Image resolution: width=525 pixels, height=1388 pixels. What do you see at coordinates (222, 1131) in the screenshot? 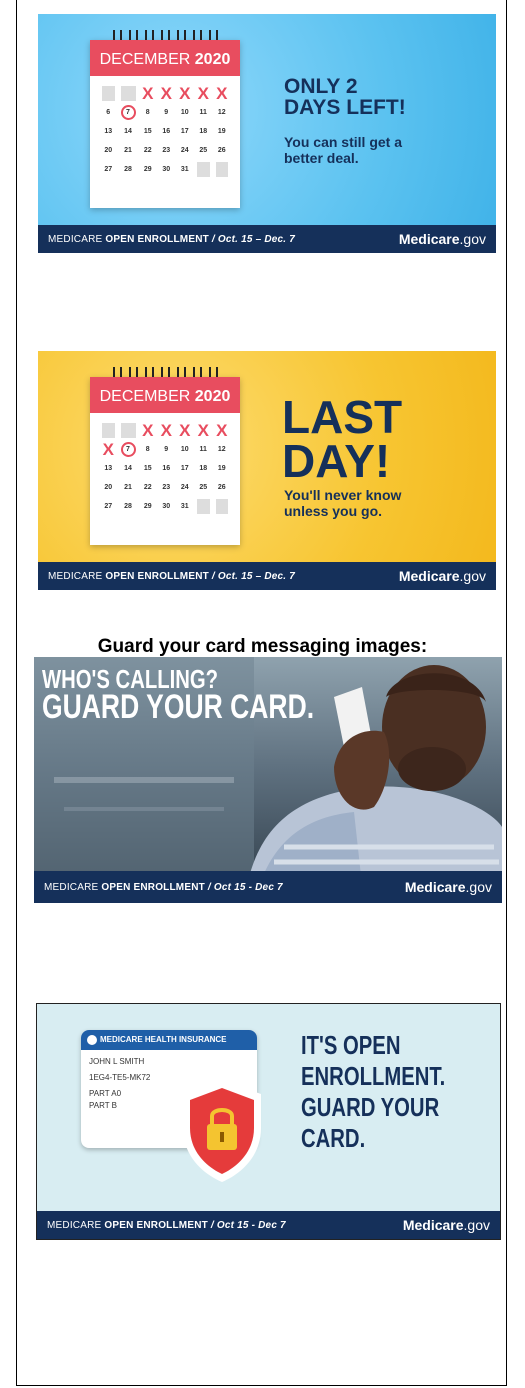
I see `shield-lock-icon` at bounding box center [222, 1131].